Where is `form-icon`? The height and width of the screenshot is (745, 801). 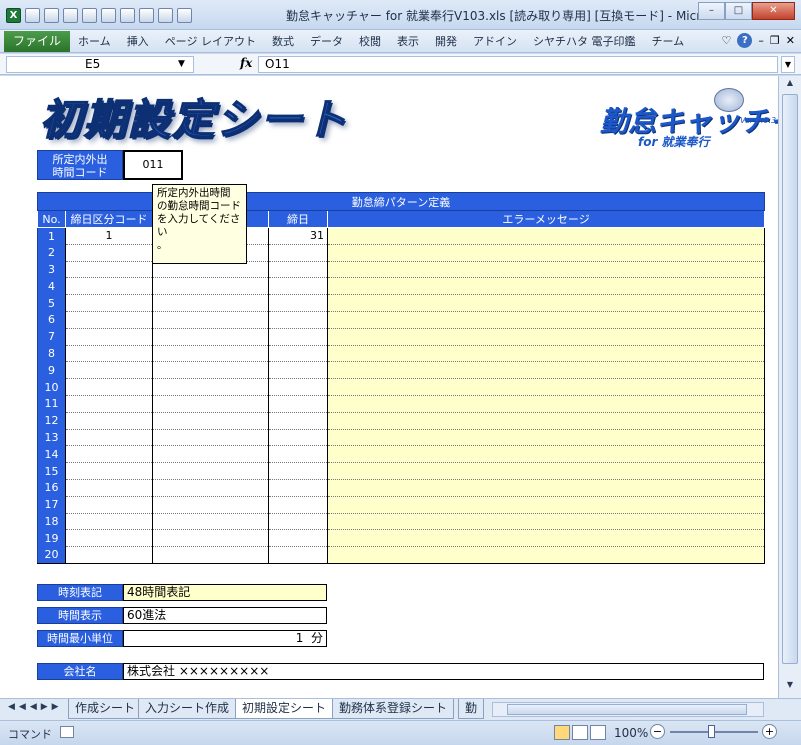 form-icon is located at coordinates (165, 15).